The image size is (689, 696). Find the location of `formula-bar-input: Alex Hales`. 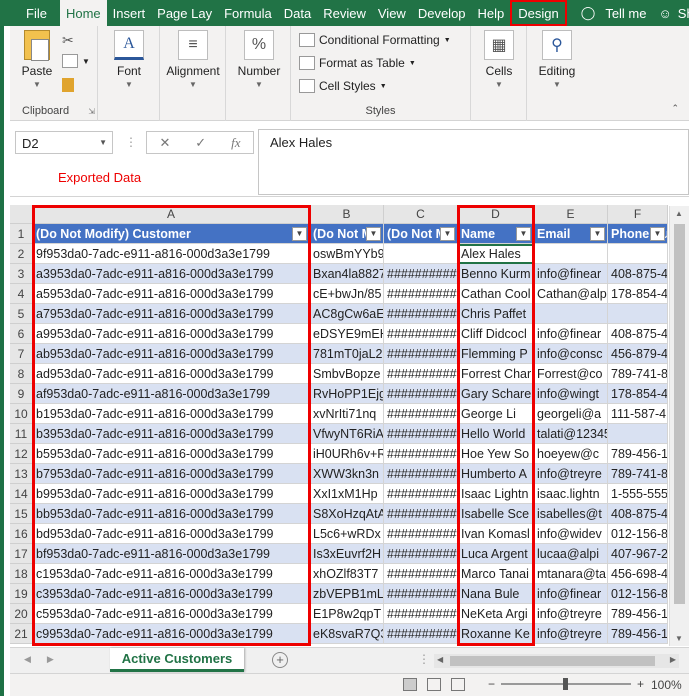

formula-bar-input: Alex Hales is located at coordinates (473, 162).